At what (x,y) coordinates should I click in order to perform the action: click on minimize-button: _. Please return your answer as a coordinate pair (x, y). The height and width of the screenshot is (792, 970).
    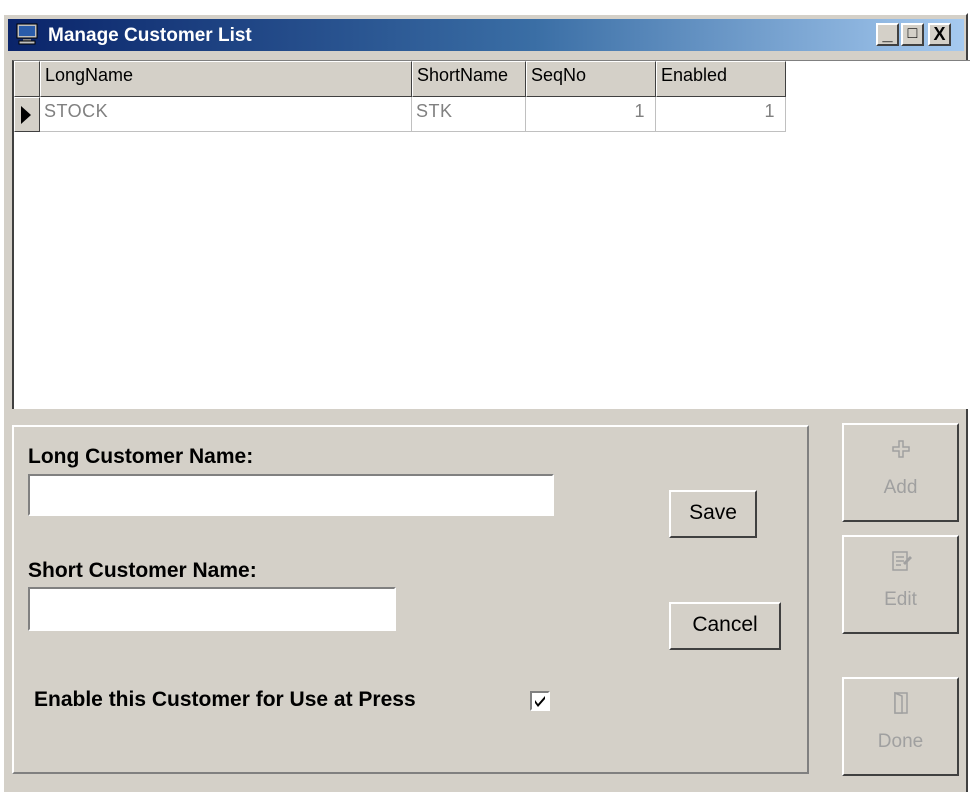
    Looking at the image, I should click on (887, 34).